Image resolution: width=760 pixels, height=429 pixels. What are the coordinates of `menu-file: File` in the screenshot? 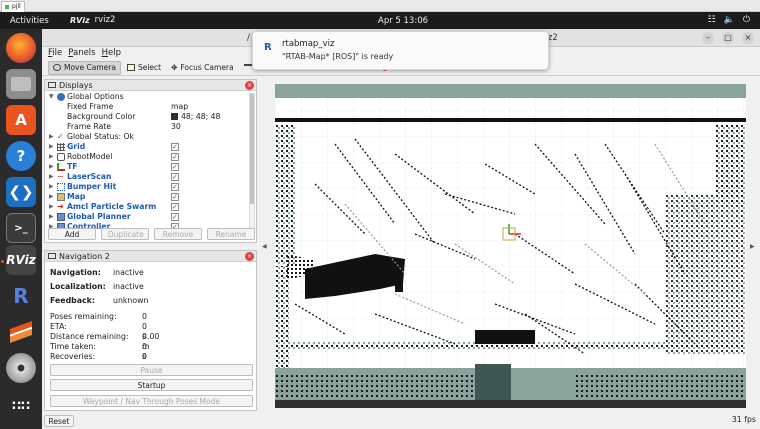 It's located at (55, 53).